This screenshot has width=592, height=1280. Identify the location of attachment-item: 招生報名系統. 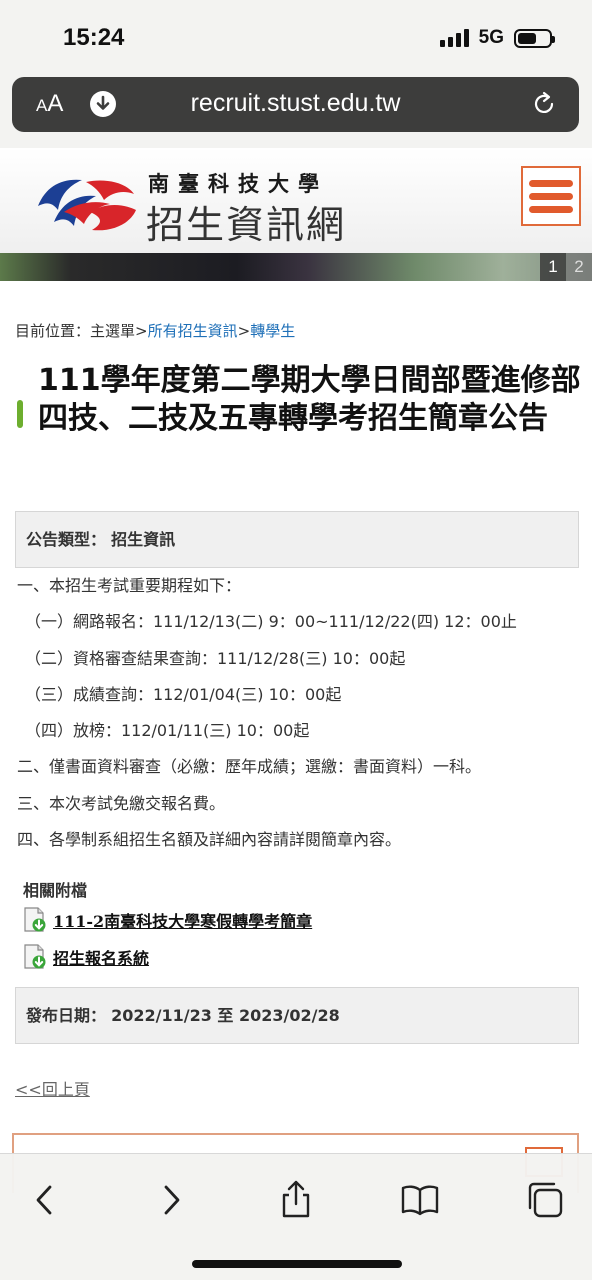
(86, 957).